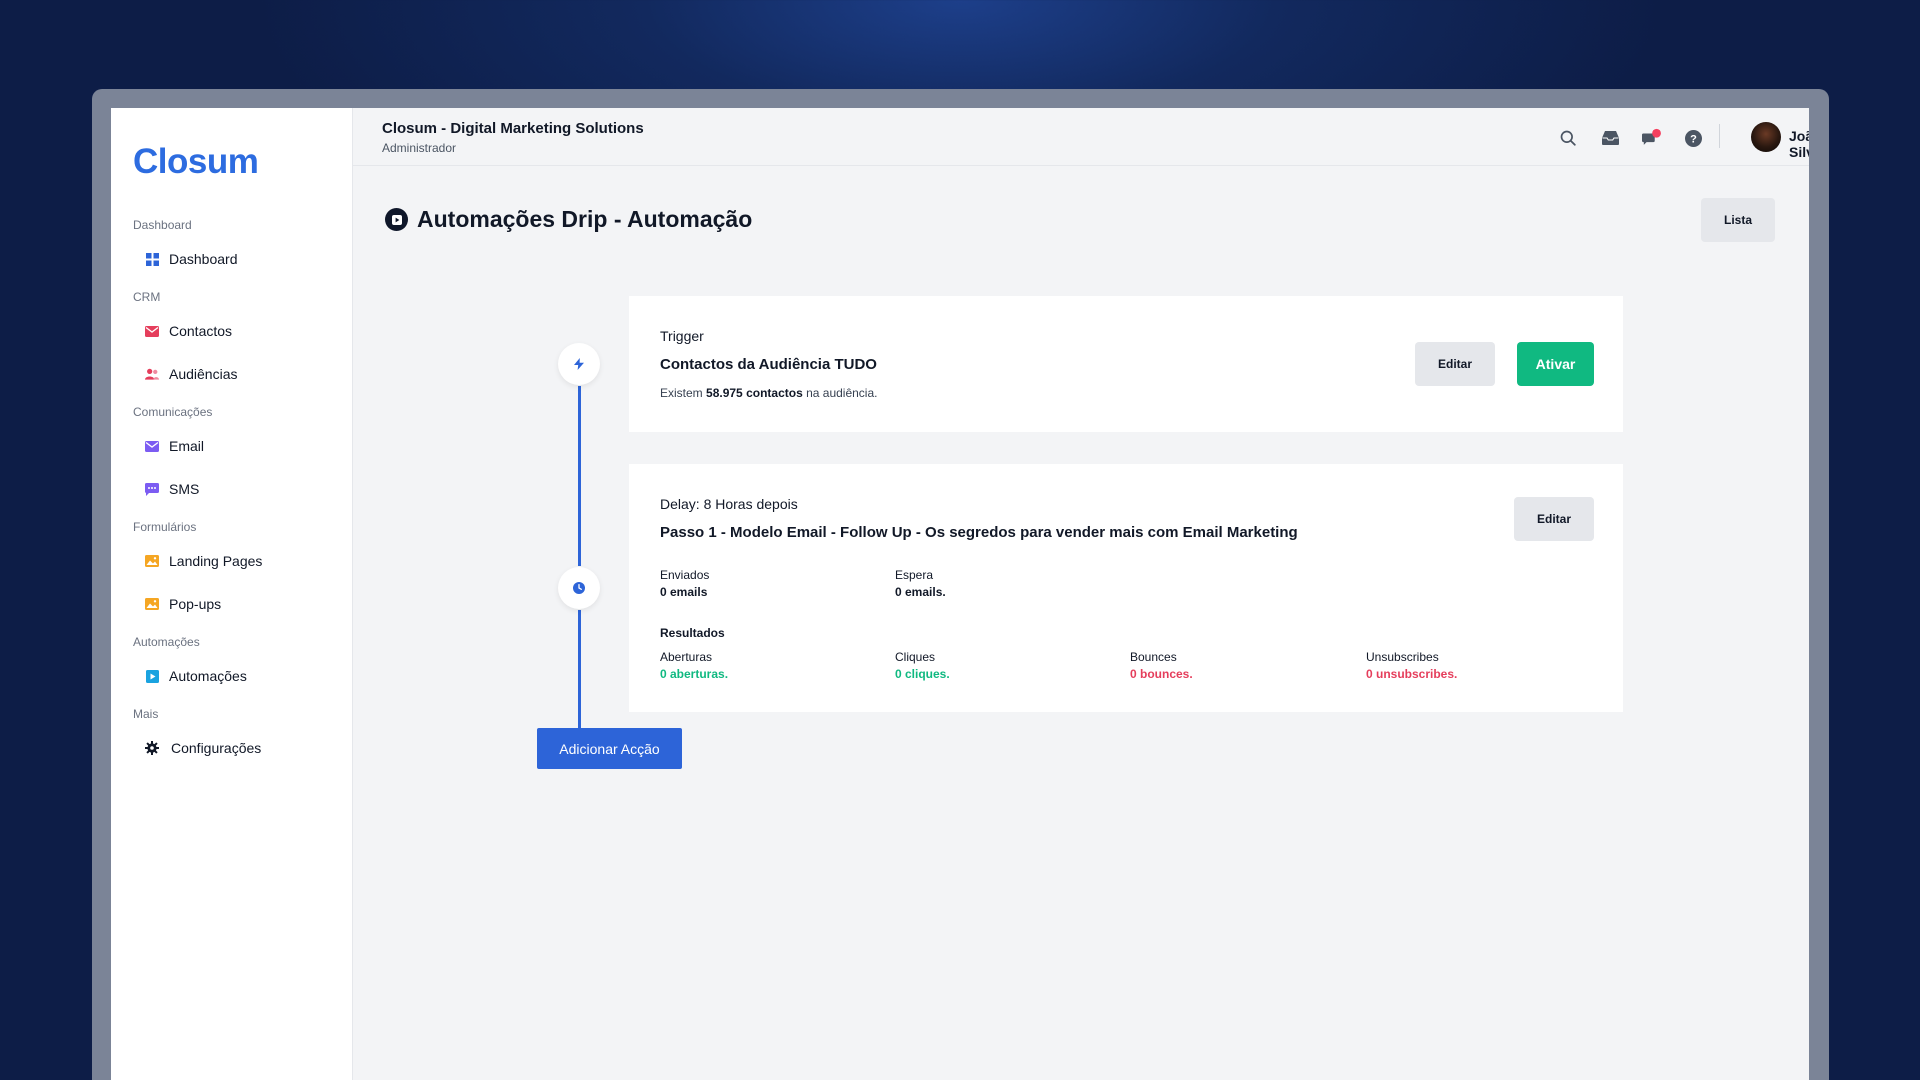 The height and width of the screenshot is (1080, 1920). Describe the element at coordinates (396, 219) in the screenshot. I see `play-circle-icon` at that location.